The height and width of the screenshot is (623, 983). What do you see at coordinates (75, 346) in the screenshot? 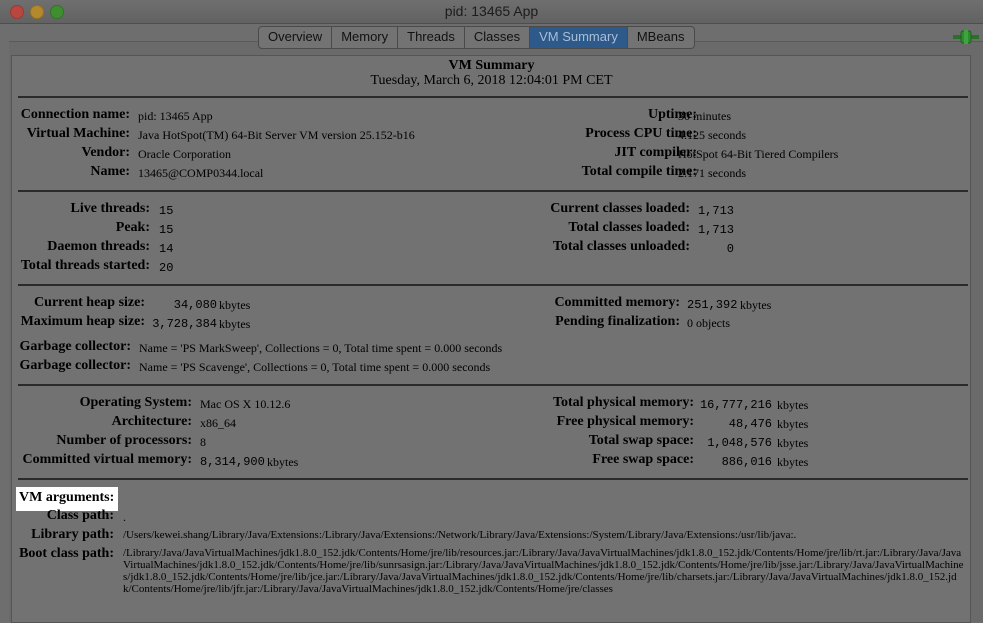
I see `gc-marksweep-label: Garbage collector:` at bounding box center [75, 346].